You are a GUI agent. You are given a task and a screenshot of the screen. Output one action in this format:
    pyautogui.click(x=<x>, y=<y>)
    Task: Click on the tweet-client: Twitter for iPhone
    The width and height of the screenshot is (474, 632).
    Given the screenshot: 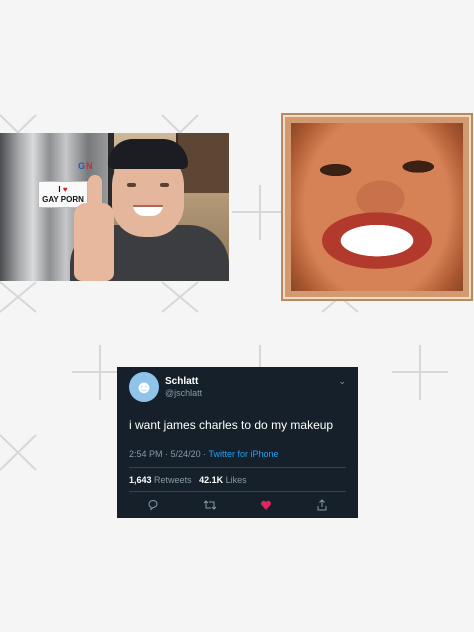 What is the action you would take?
    pyautogui.click(x=243, y=454)
    